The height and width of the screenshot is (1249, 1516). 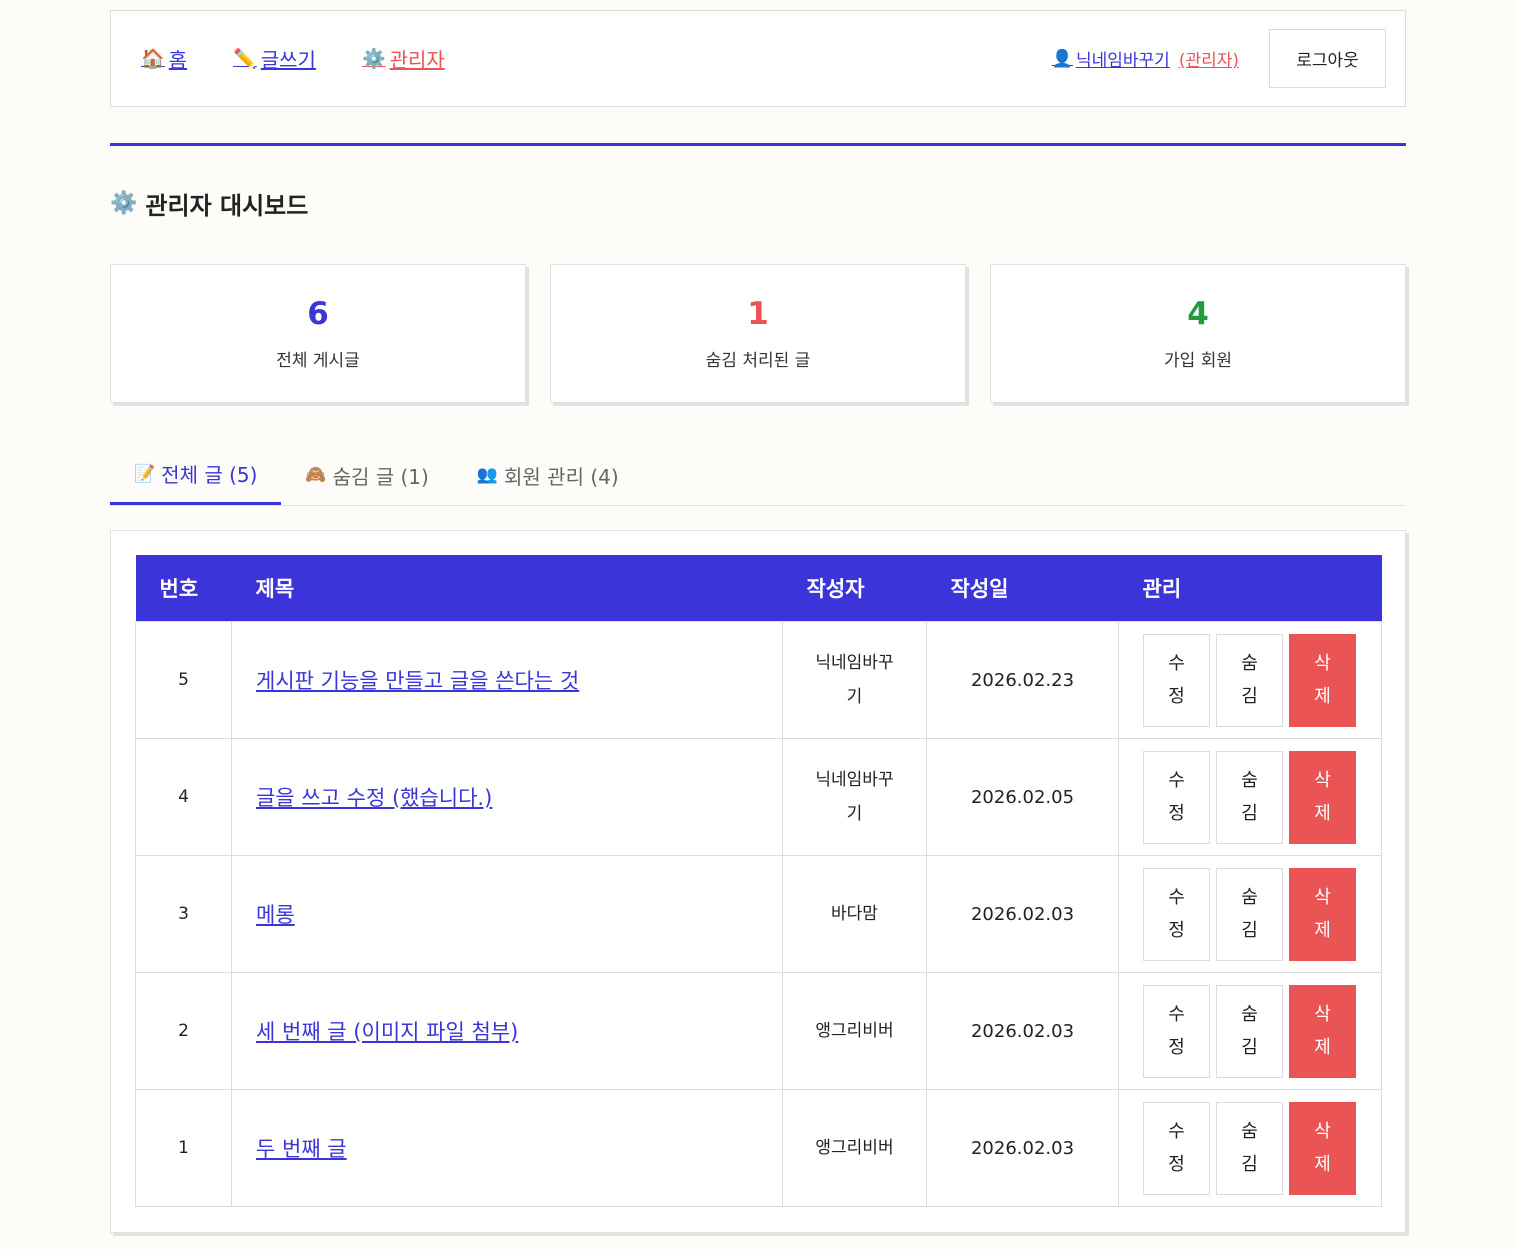 What do you see at coordinates (183, 1148) in the screenshot?
I see `post-number: 1` at bounding box center [183, 1148].